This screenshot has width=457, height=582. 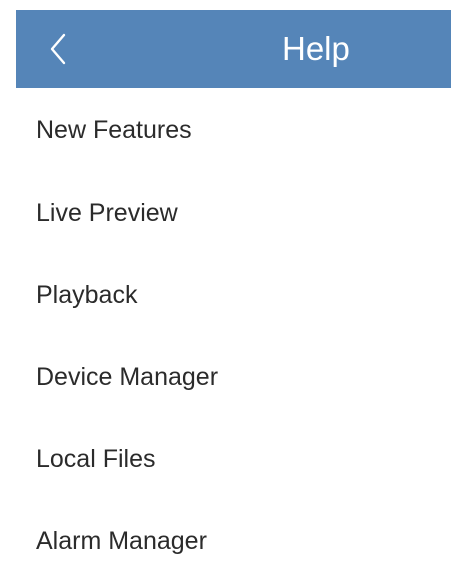 I want to click on menu-item-playback: Playback, so click(x=233, y=295).